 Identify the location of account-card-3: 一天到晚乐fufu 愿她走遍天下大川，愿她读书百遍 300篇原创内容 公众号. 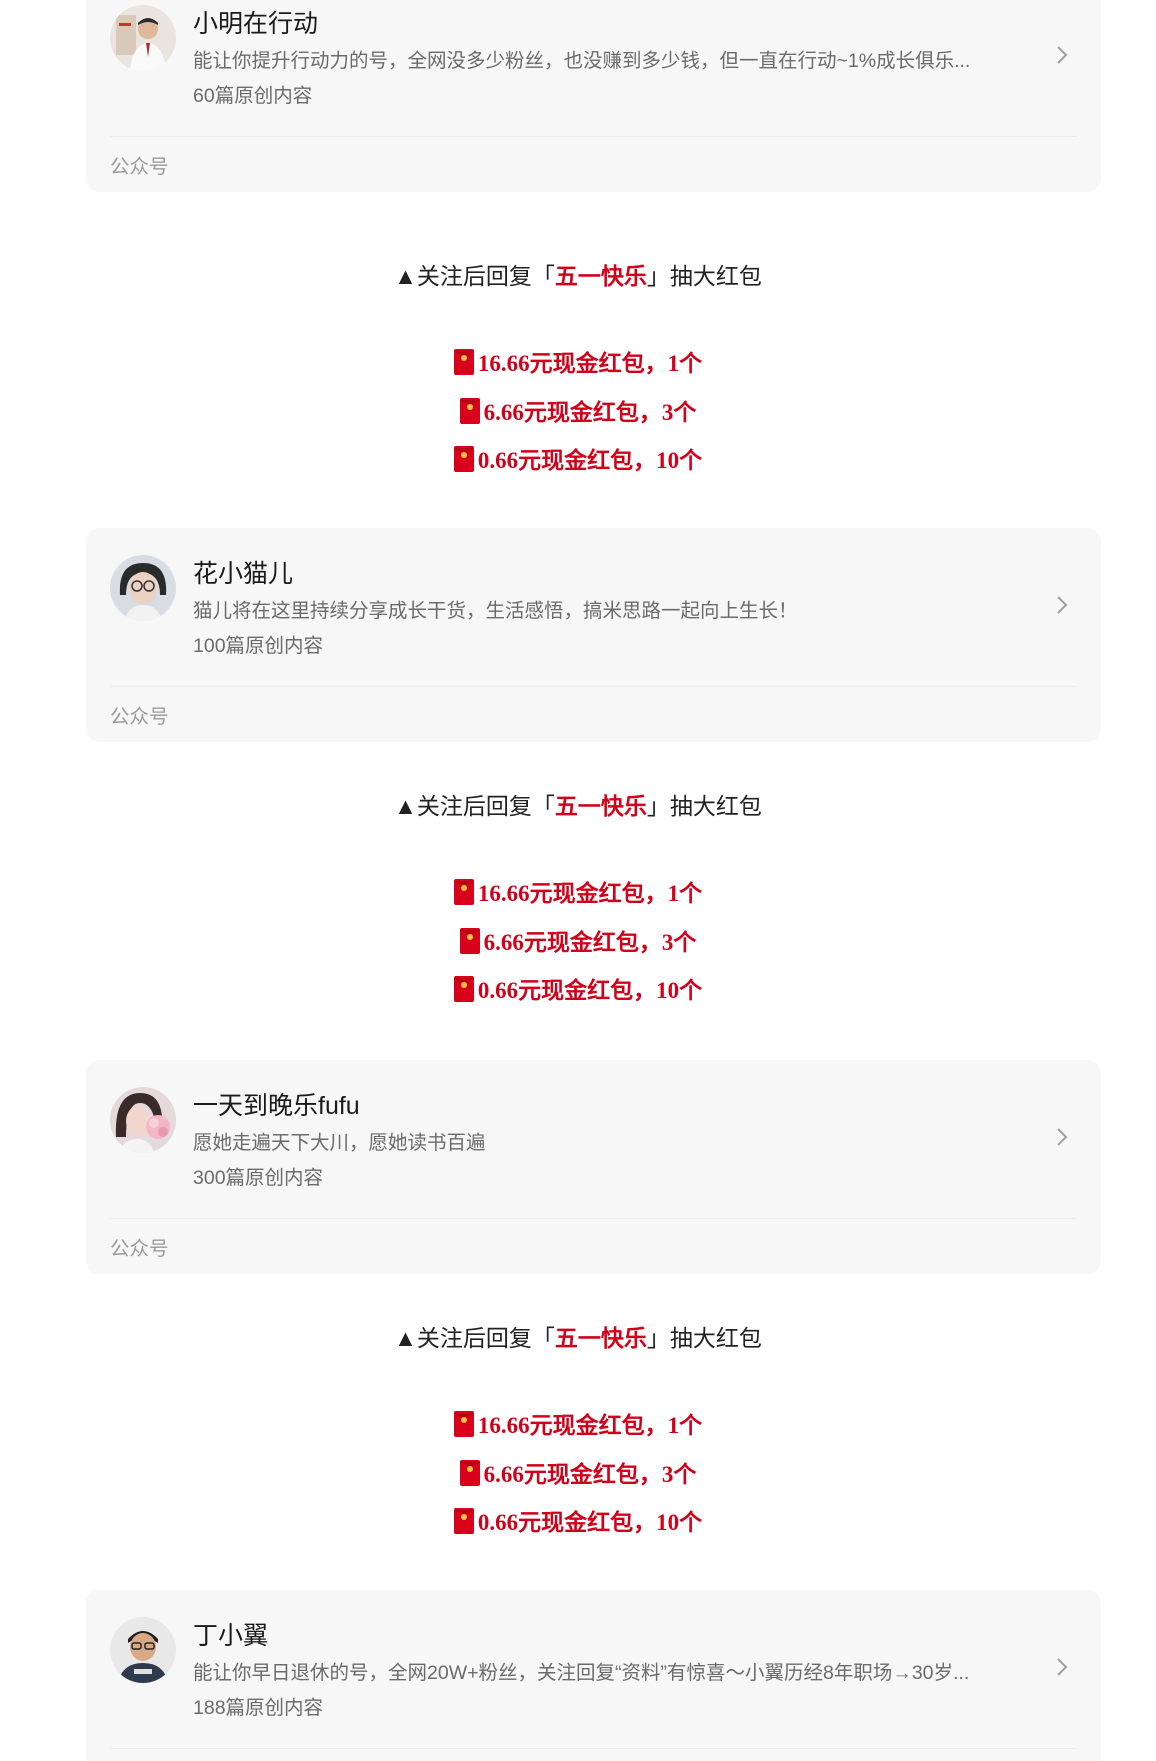
(593, 1167).